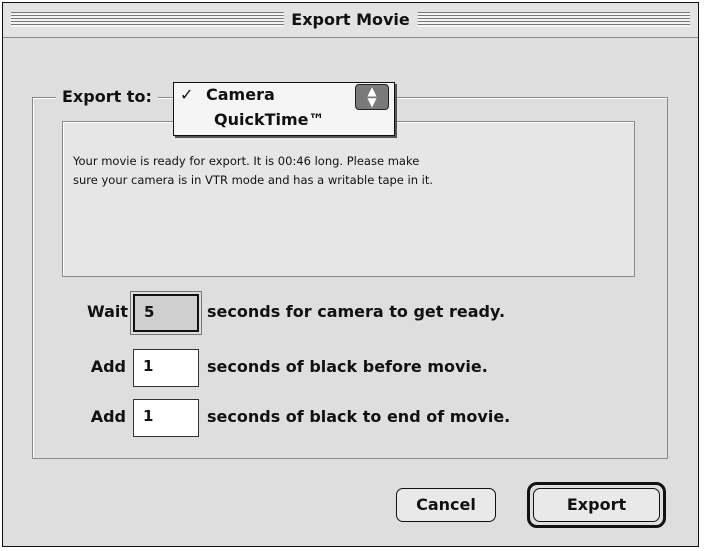 This screenshot has height=551, width=704. Describe the element at coordinates (108, 416) in the screenshot. I see `add-after-label: Add` at that location.